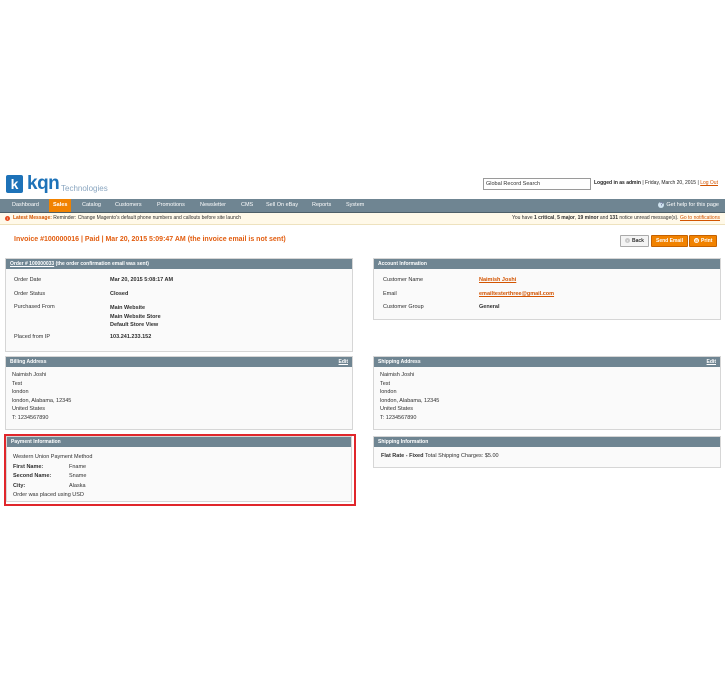  Describe the element at coordinates (321, 205) in the screenshot. I see `nav-reports: Reports` at that location.